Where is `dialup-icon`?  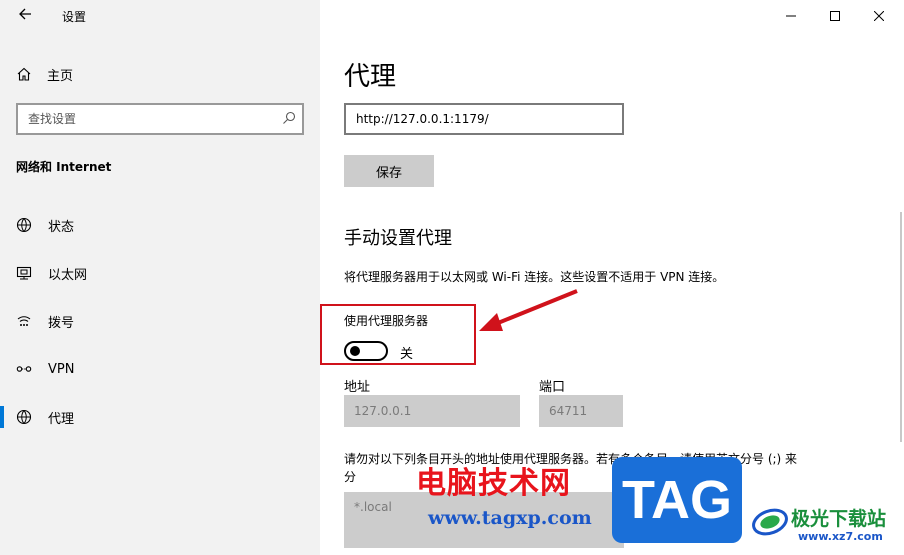 dialup-icon is located at coordinates (24, 321).